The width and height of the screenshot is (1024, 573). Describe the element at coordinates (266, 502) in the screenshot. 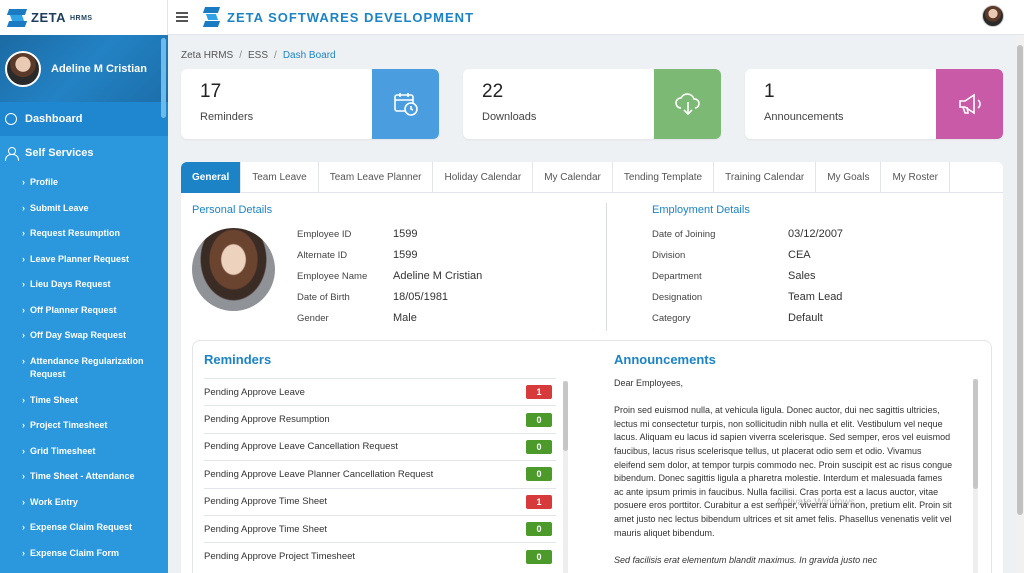

I see `reminder-label: Pending Approve Time Sheet` at that location.